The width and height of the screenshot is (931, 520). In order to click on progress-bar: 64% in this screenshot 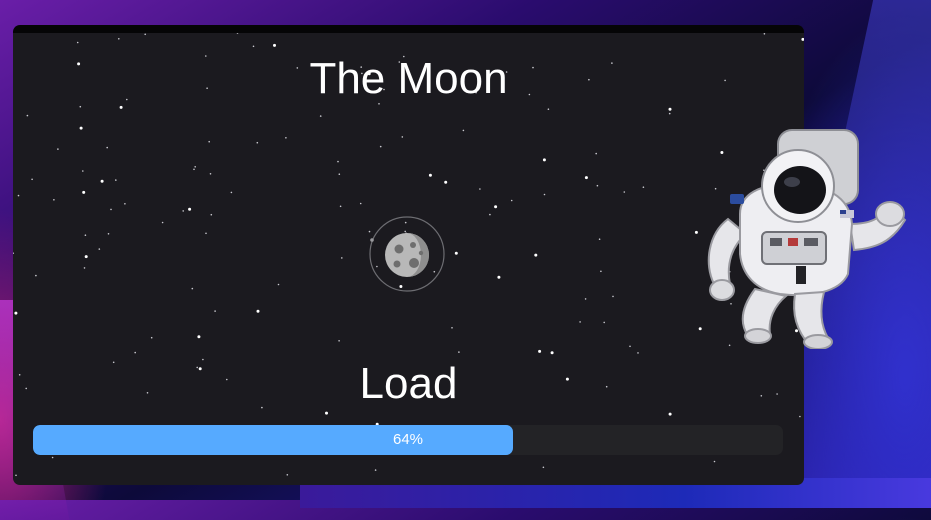, I will do `click(408, 440)`.